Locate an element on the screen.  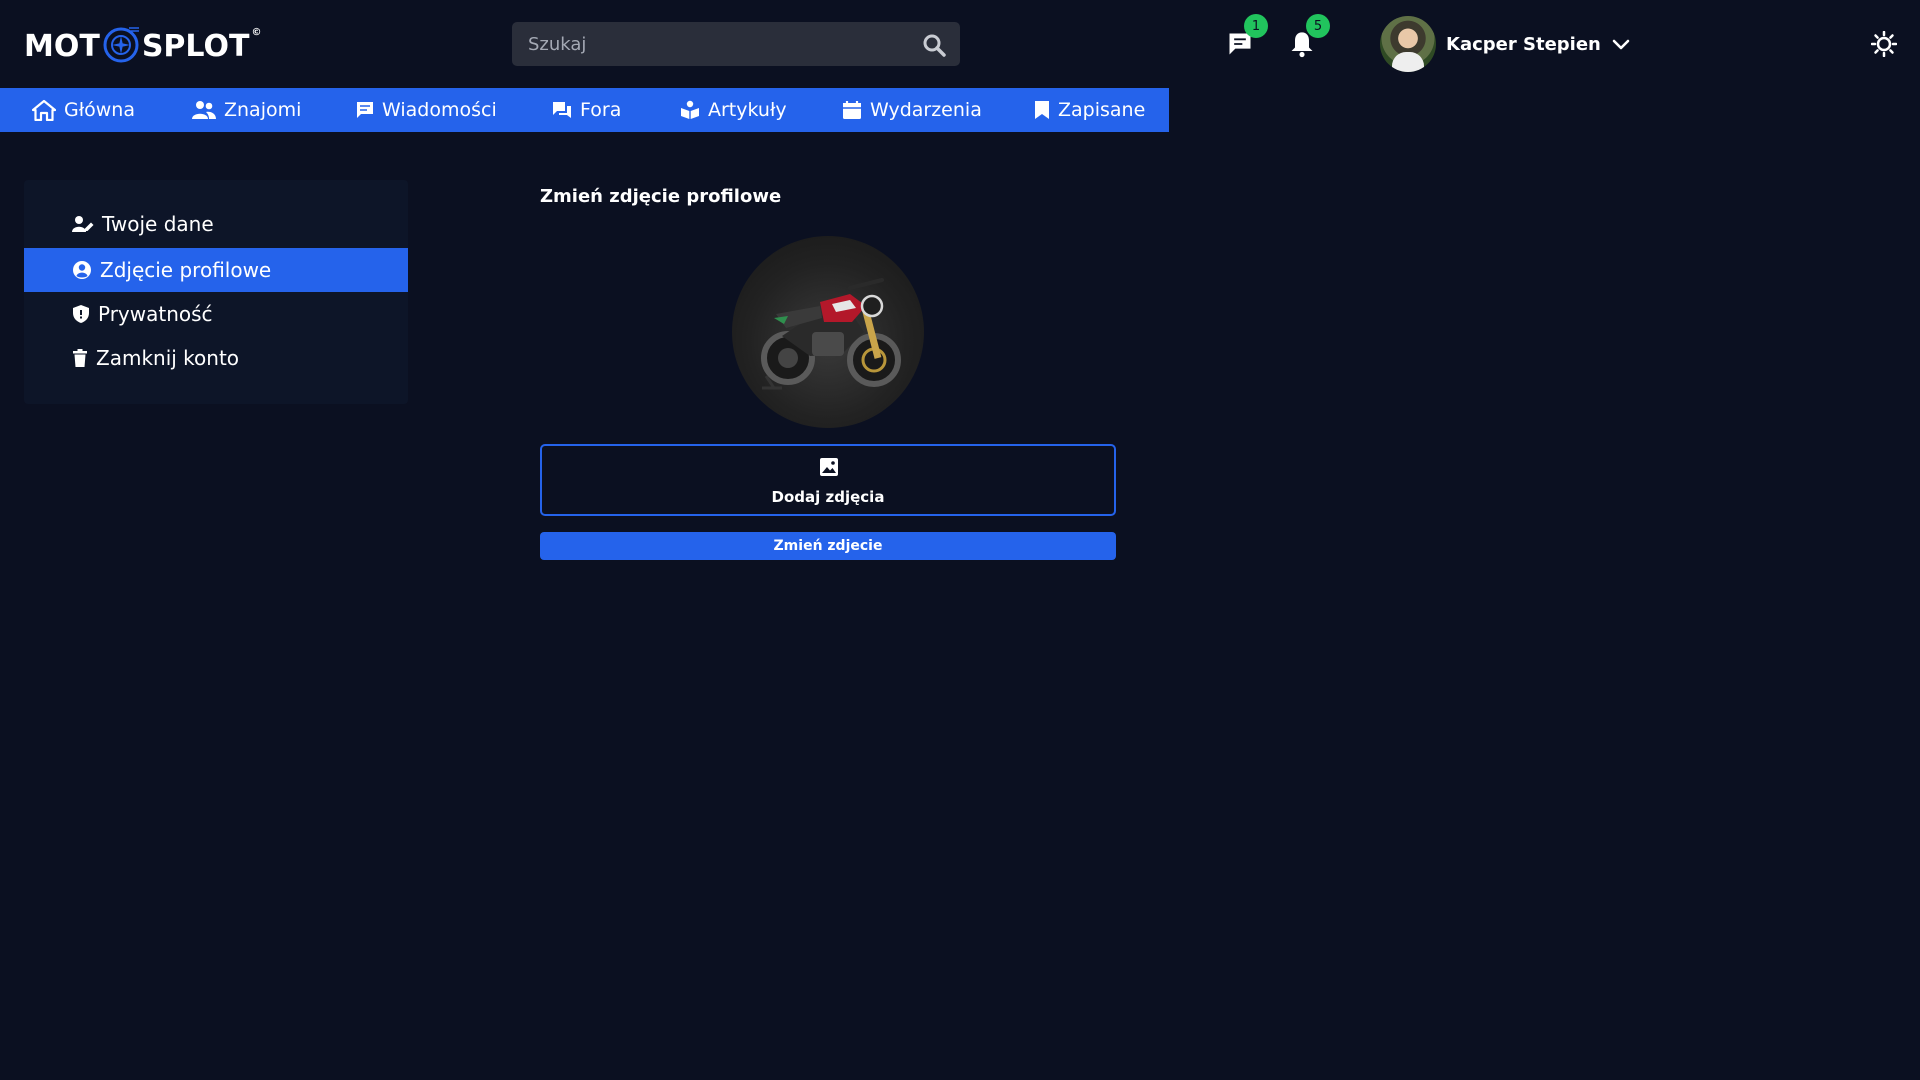
nav-item-zapisane: Zapisane is located at coordinates (1089, 110).